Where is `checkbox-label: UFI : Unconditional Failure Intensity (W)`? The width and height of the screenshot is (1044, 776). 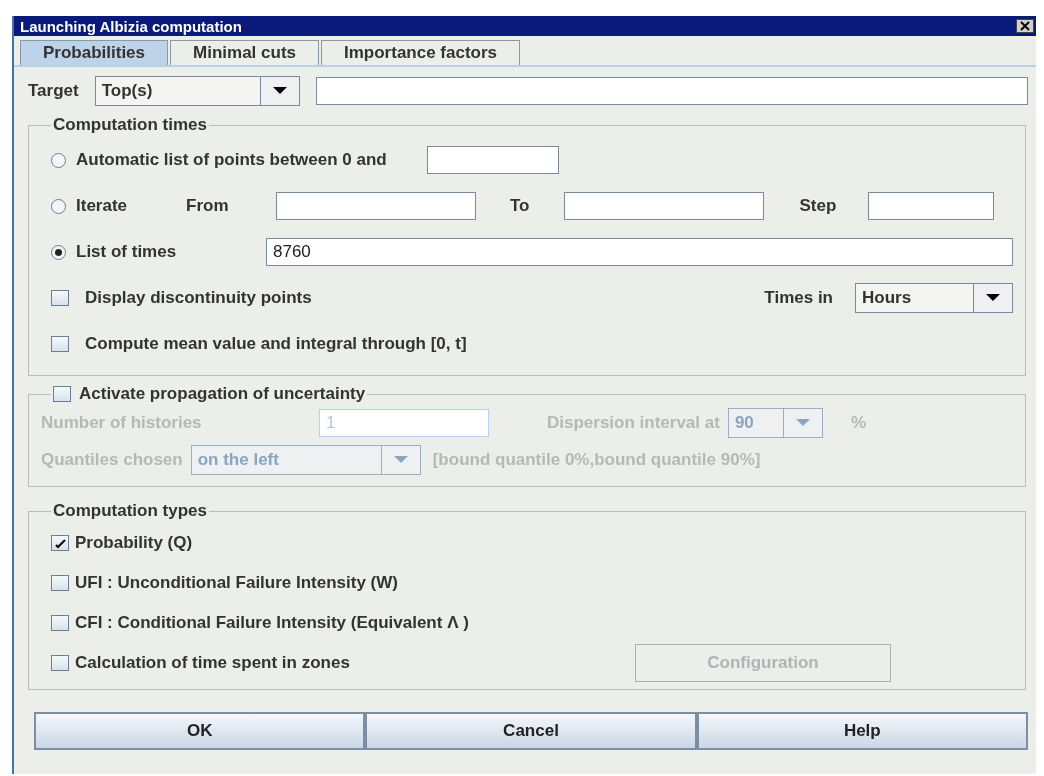
checkbox-label: UFI : Unconditional Failure Intensity (W) is located at coordinates (237, 583).